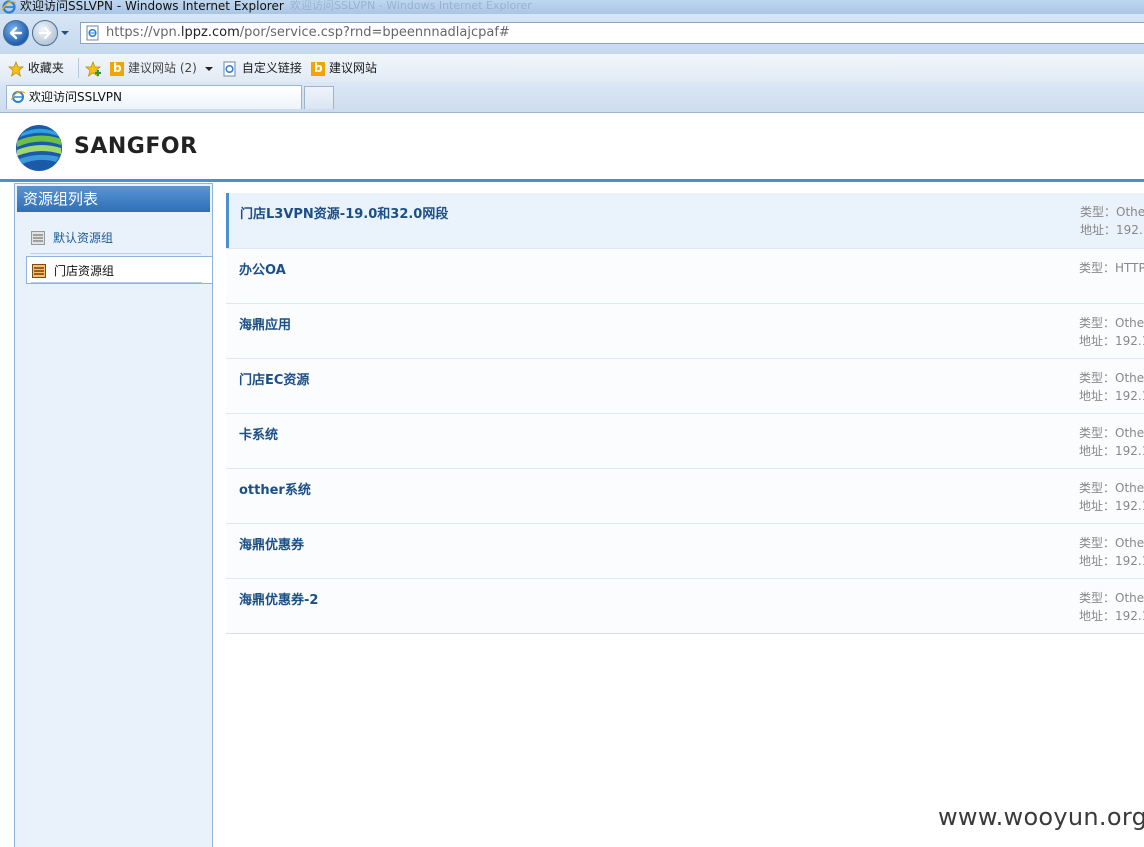  I want to click on tab-bar: 欢迎访问SSLVPN, so click(572, 97).